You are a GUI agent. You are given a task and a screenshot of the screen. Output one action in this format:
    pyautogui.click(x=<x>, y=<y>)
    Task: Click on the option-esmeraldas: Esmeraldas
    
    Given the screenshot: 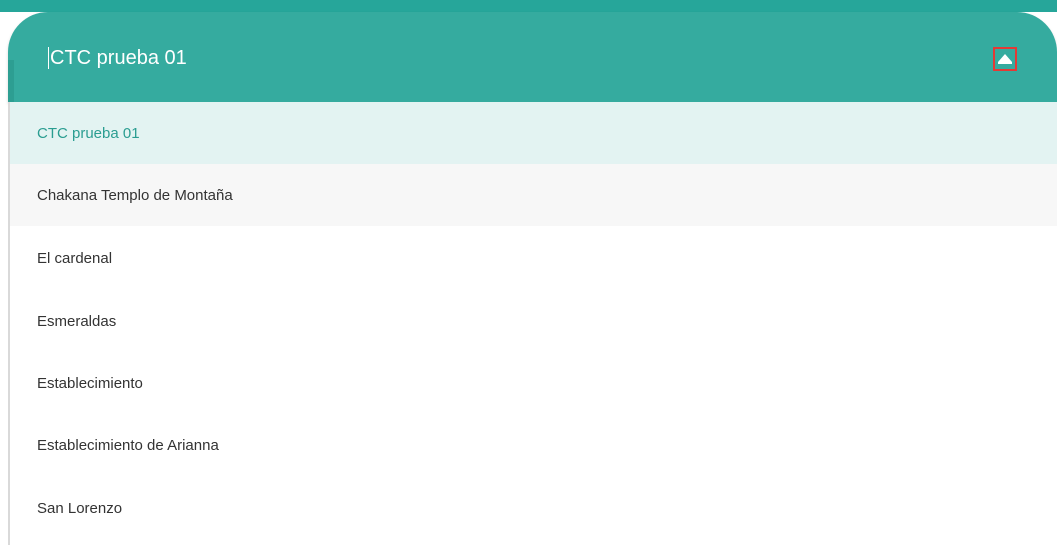 What is the action you would take?
    pyautogui.click(x=533, y=321)
    